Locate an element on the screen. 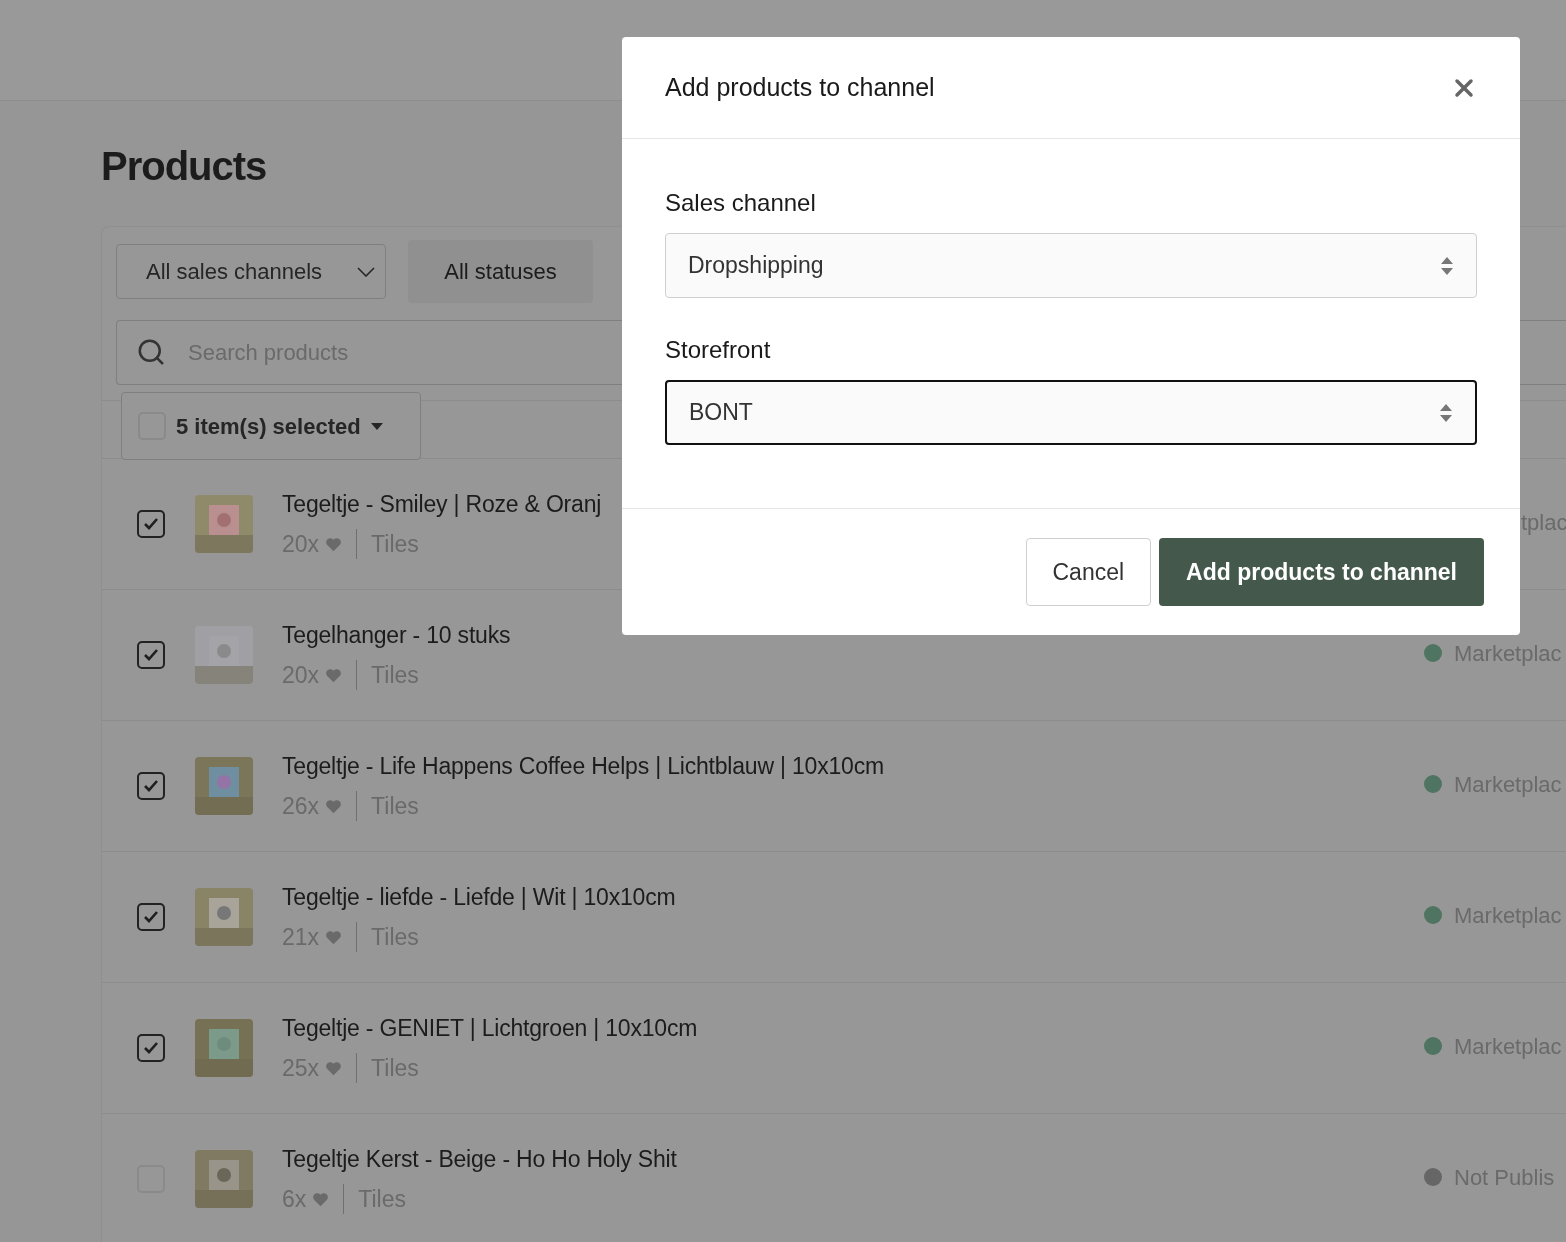  field-label: Sales channel is located at coordinates (741, 203).